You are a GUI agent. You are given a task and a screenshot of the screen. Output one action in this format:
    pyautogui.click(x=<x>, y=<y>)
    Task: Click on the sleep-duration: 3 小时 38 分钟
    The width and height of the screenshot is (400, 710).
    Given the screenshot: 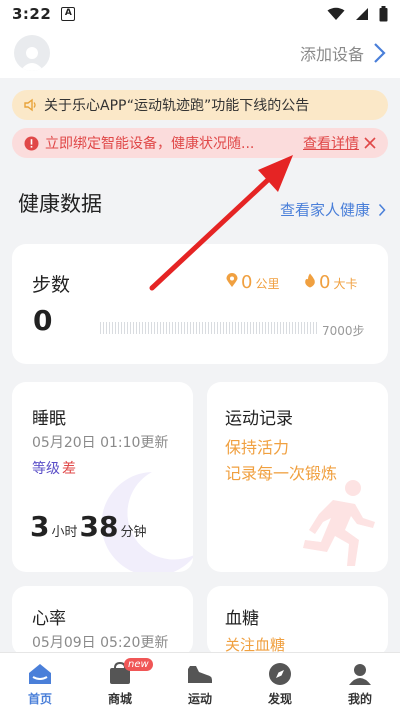 What is the action you would take?
    pyautogui.click(x=89, y=526)
    